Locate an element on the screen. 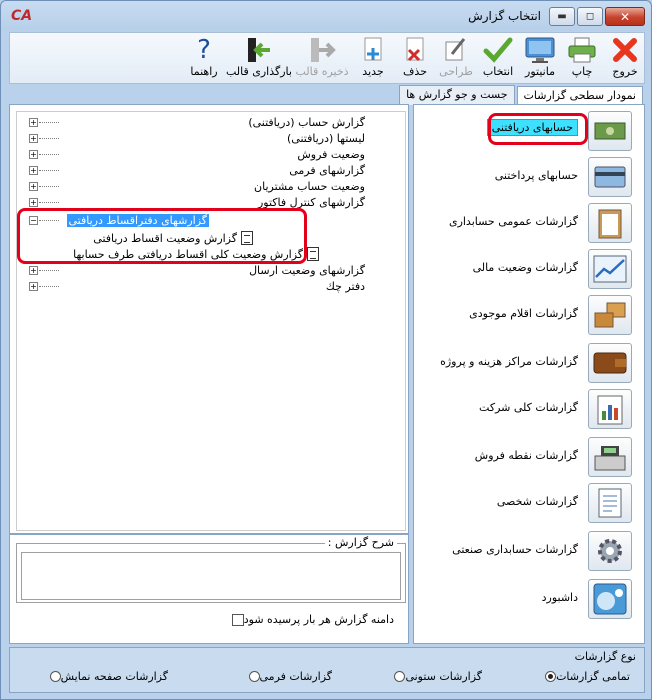  category-general-accounting: گزارشات عمومی حسابداری is located at coordinates (528, 223).